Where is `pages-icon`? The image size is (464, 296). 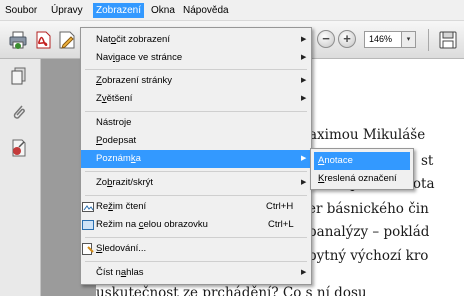
pages-icon is located at coordinates (19, 76).